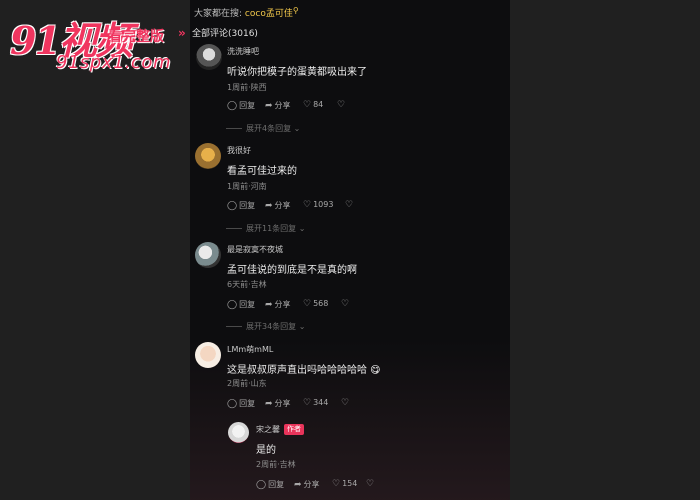 The image size is (700, 500). What do you see at coordinates (313, 105) in the screenshot?
I see `like-button: ♡ 84` at bounding box center [313, 105].